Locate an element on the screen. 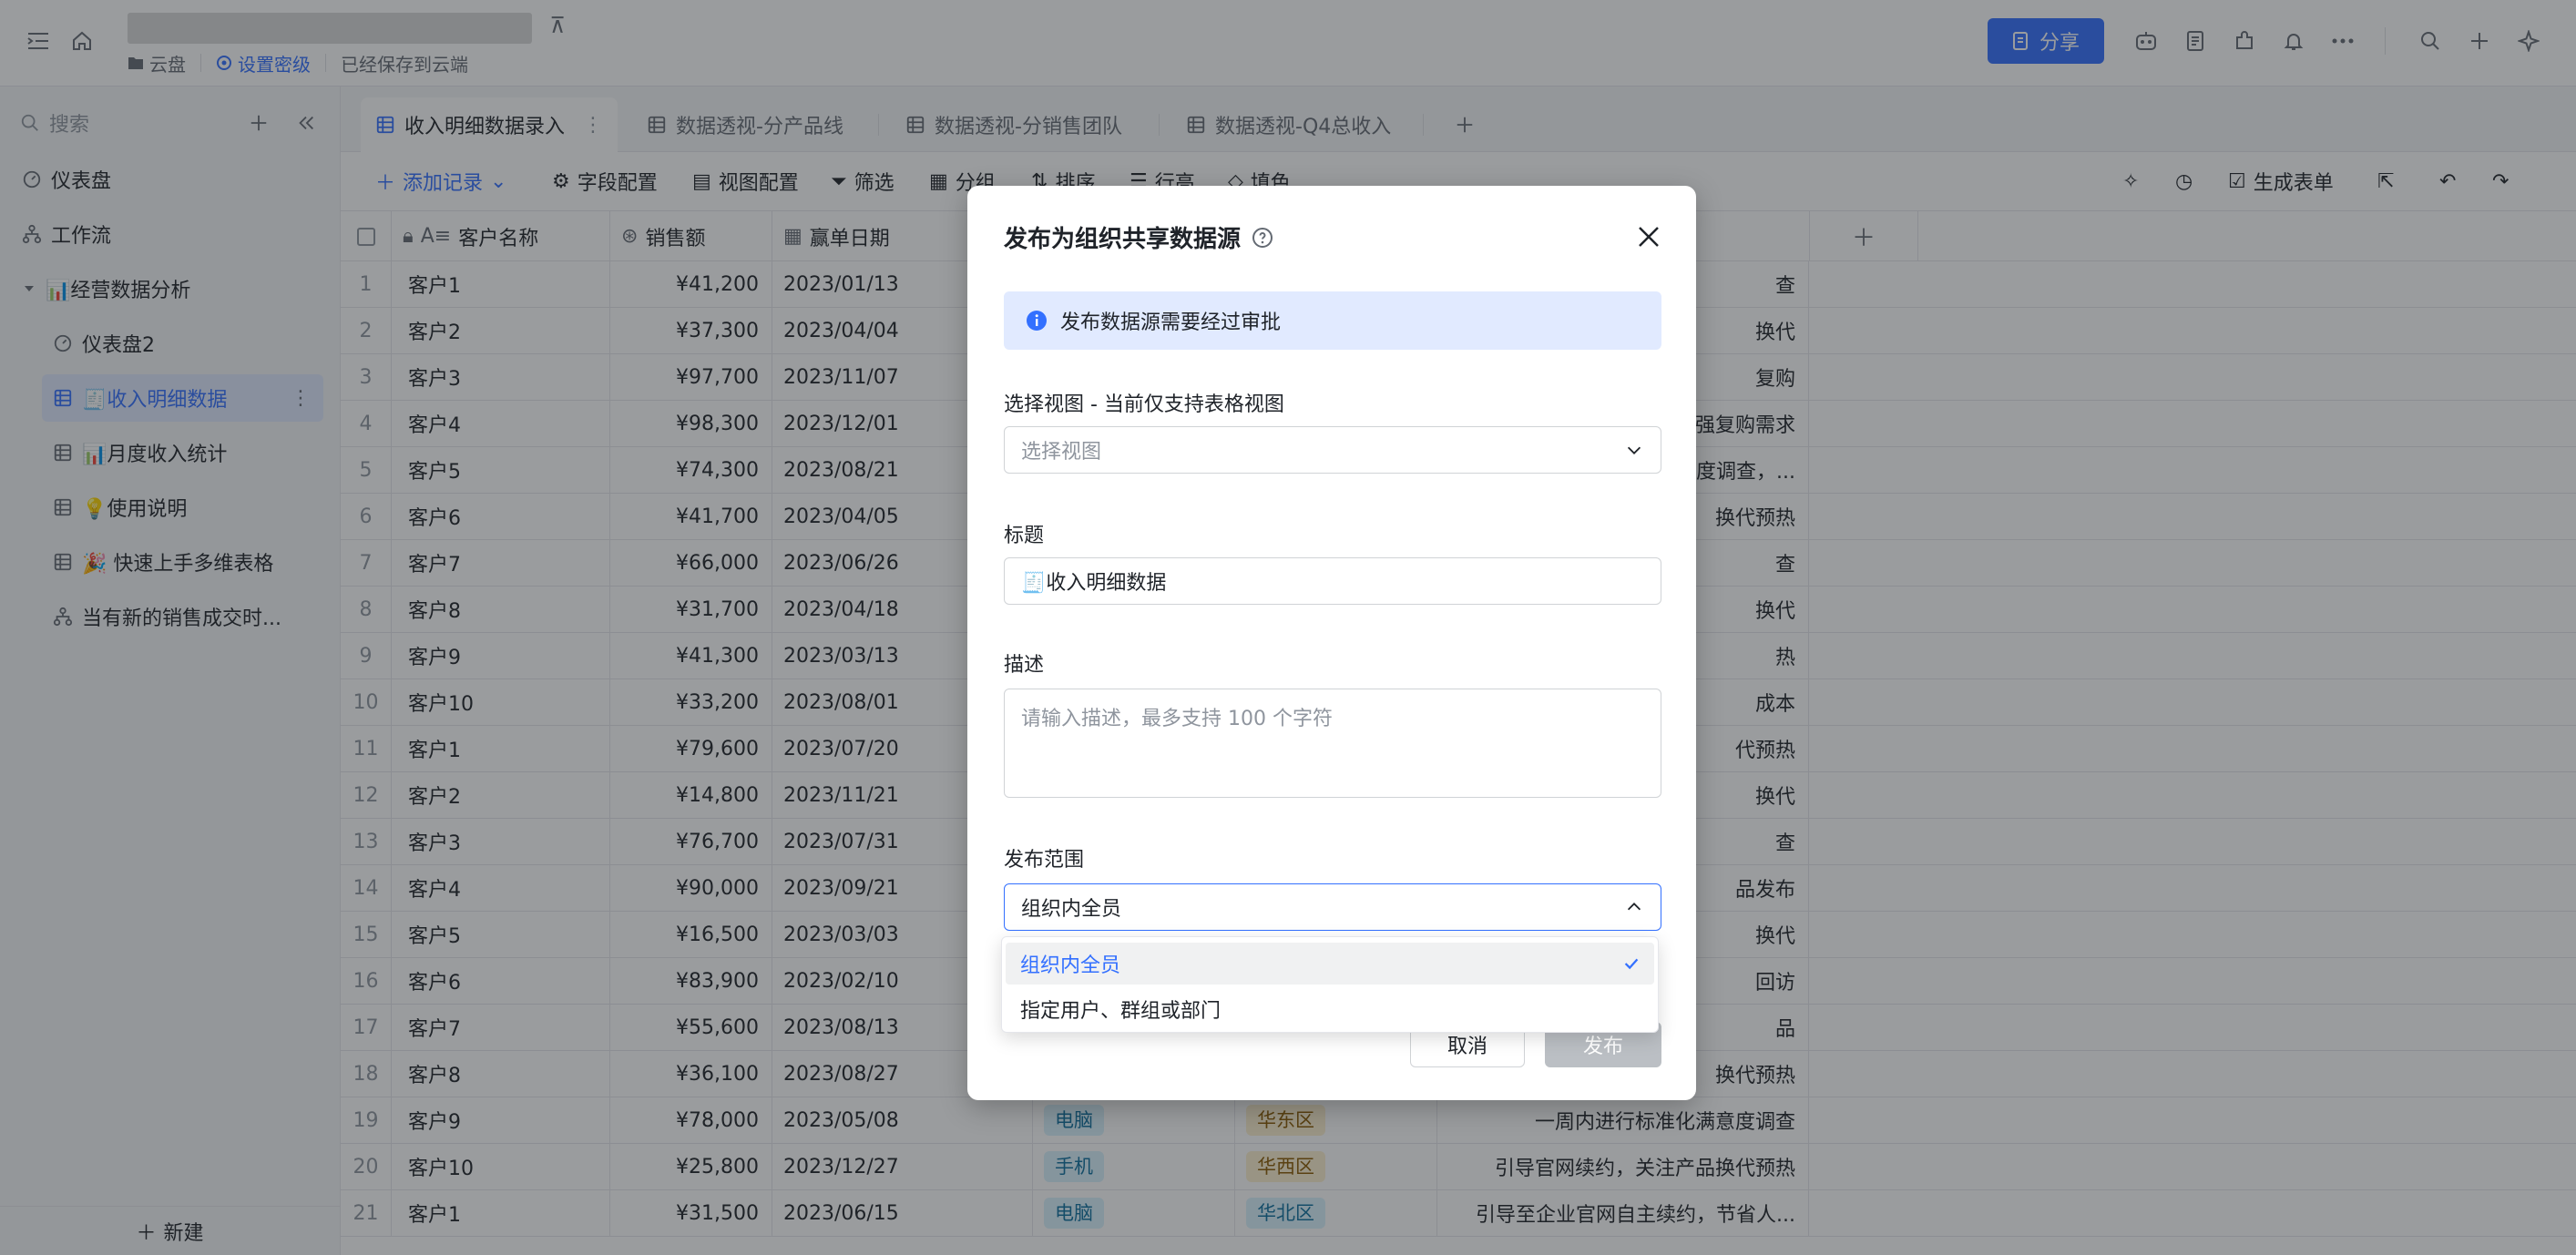 The image size is (2576, 1255). view-select-label: 选择视图 - 当前仅支持表格视图 is located at coordinates (1144, 405).